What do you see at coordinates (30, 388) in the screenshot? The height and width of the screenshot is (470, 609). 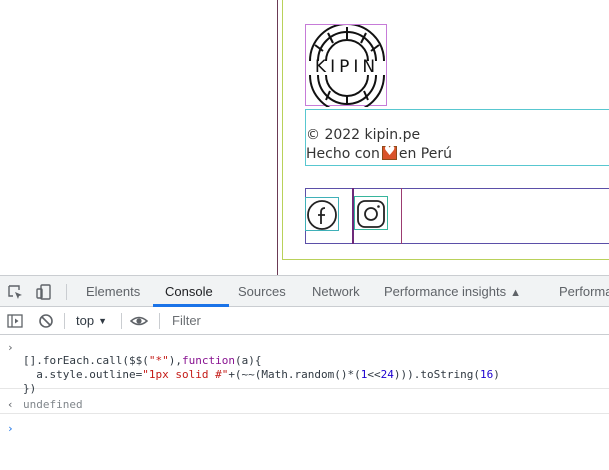 I see `code-line-3: })` at bounding box center [30, 388].